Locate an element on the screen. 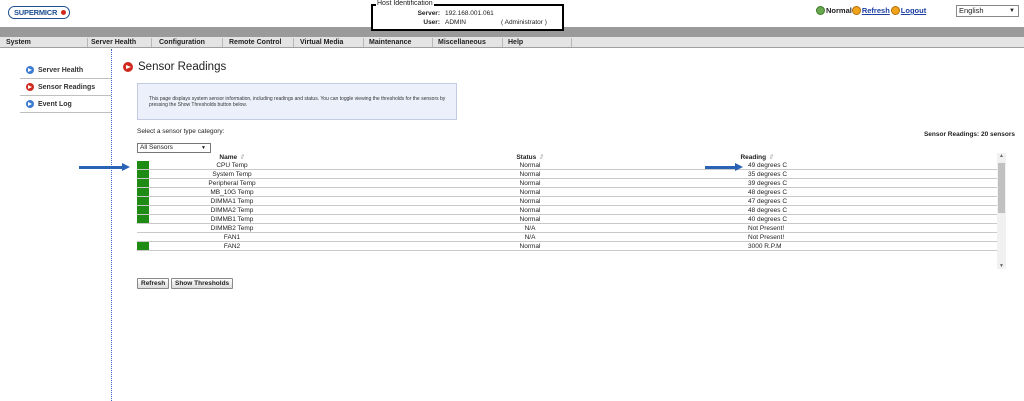  refresh-link: Refresh is located at coordinates (876, 10).